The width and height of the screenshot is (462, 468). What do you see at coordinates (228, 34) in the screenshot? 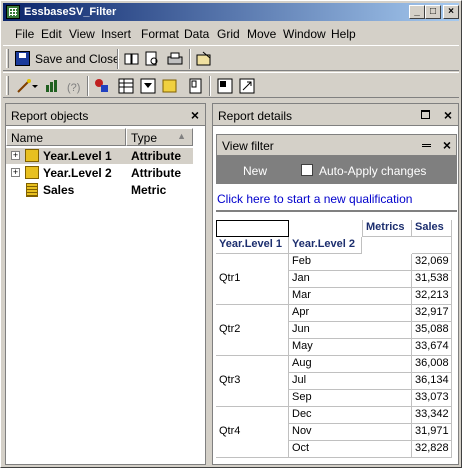
I see `menu-grid: Grid` at bounding box center [228, 34].